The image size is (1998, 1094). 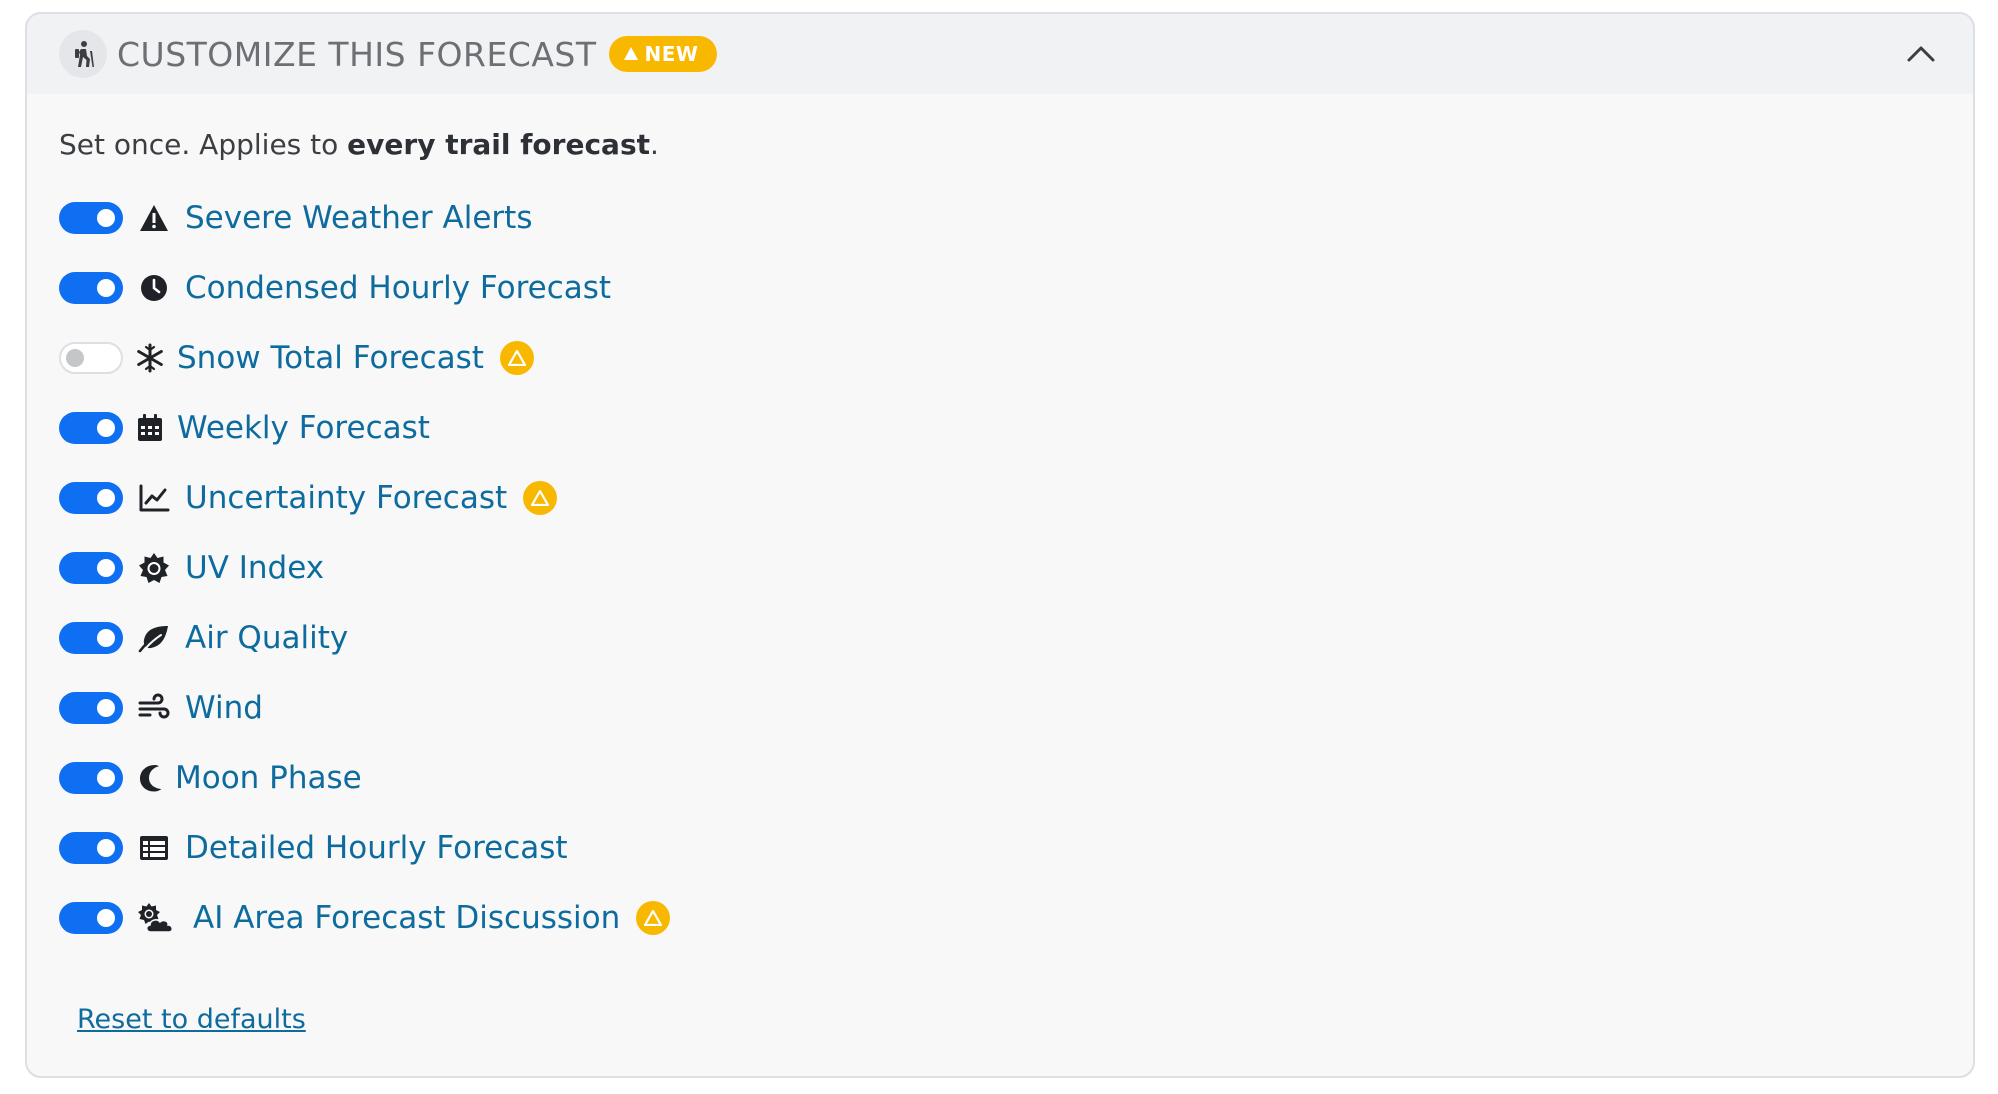 I want to click on toggle-uv-index, so click(x=91, y=568).